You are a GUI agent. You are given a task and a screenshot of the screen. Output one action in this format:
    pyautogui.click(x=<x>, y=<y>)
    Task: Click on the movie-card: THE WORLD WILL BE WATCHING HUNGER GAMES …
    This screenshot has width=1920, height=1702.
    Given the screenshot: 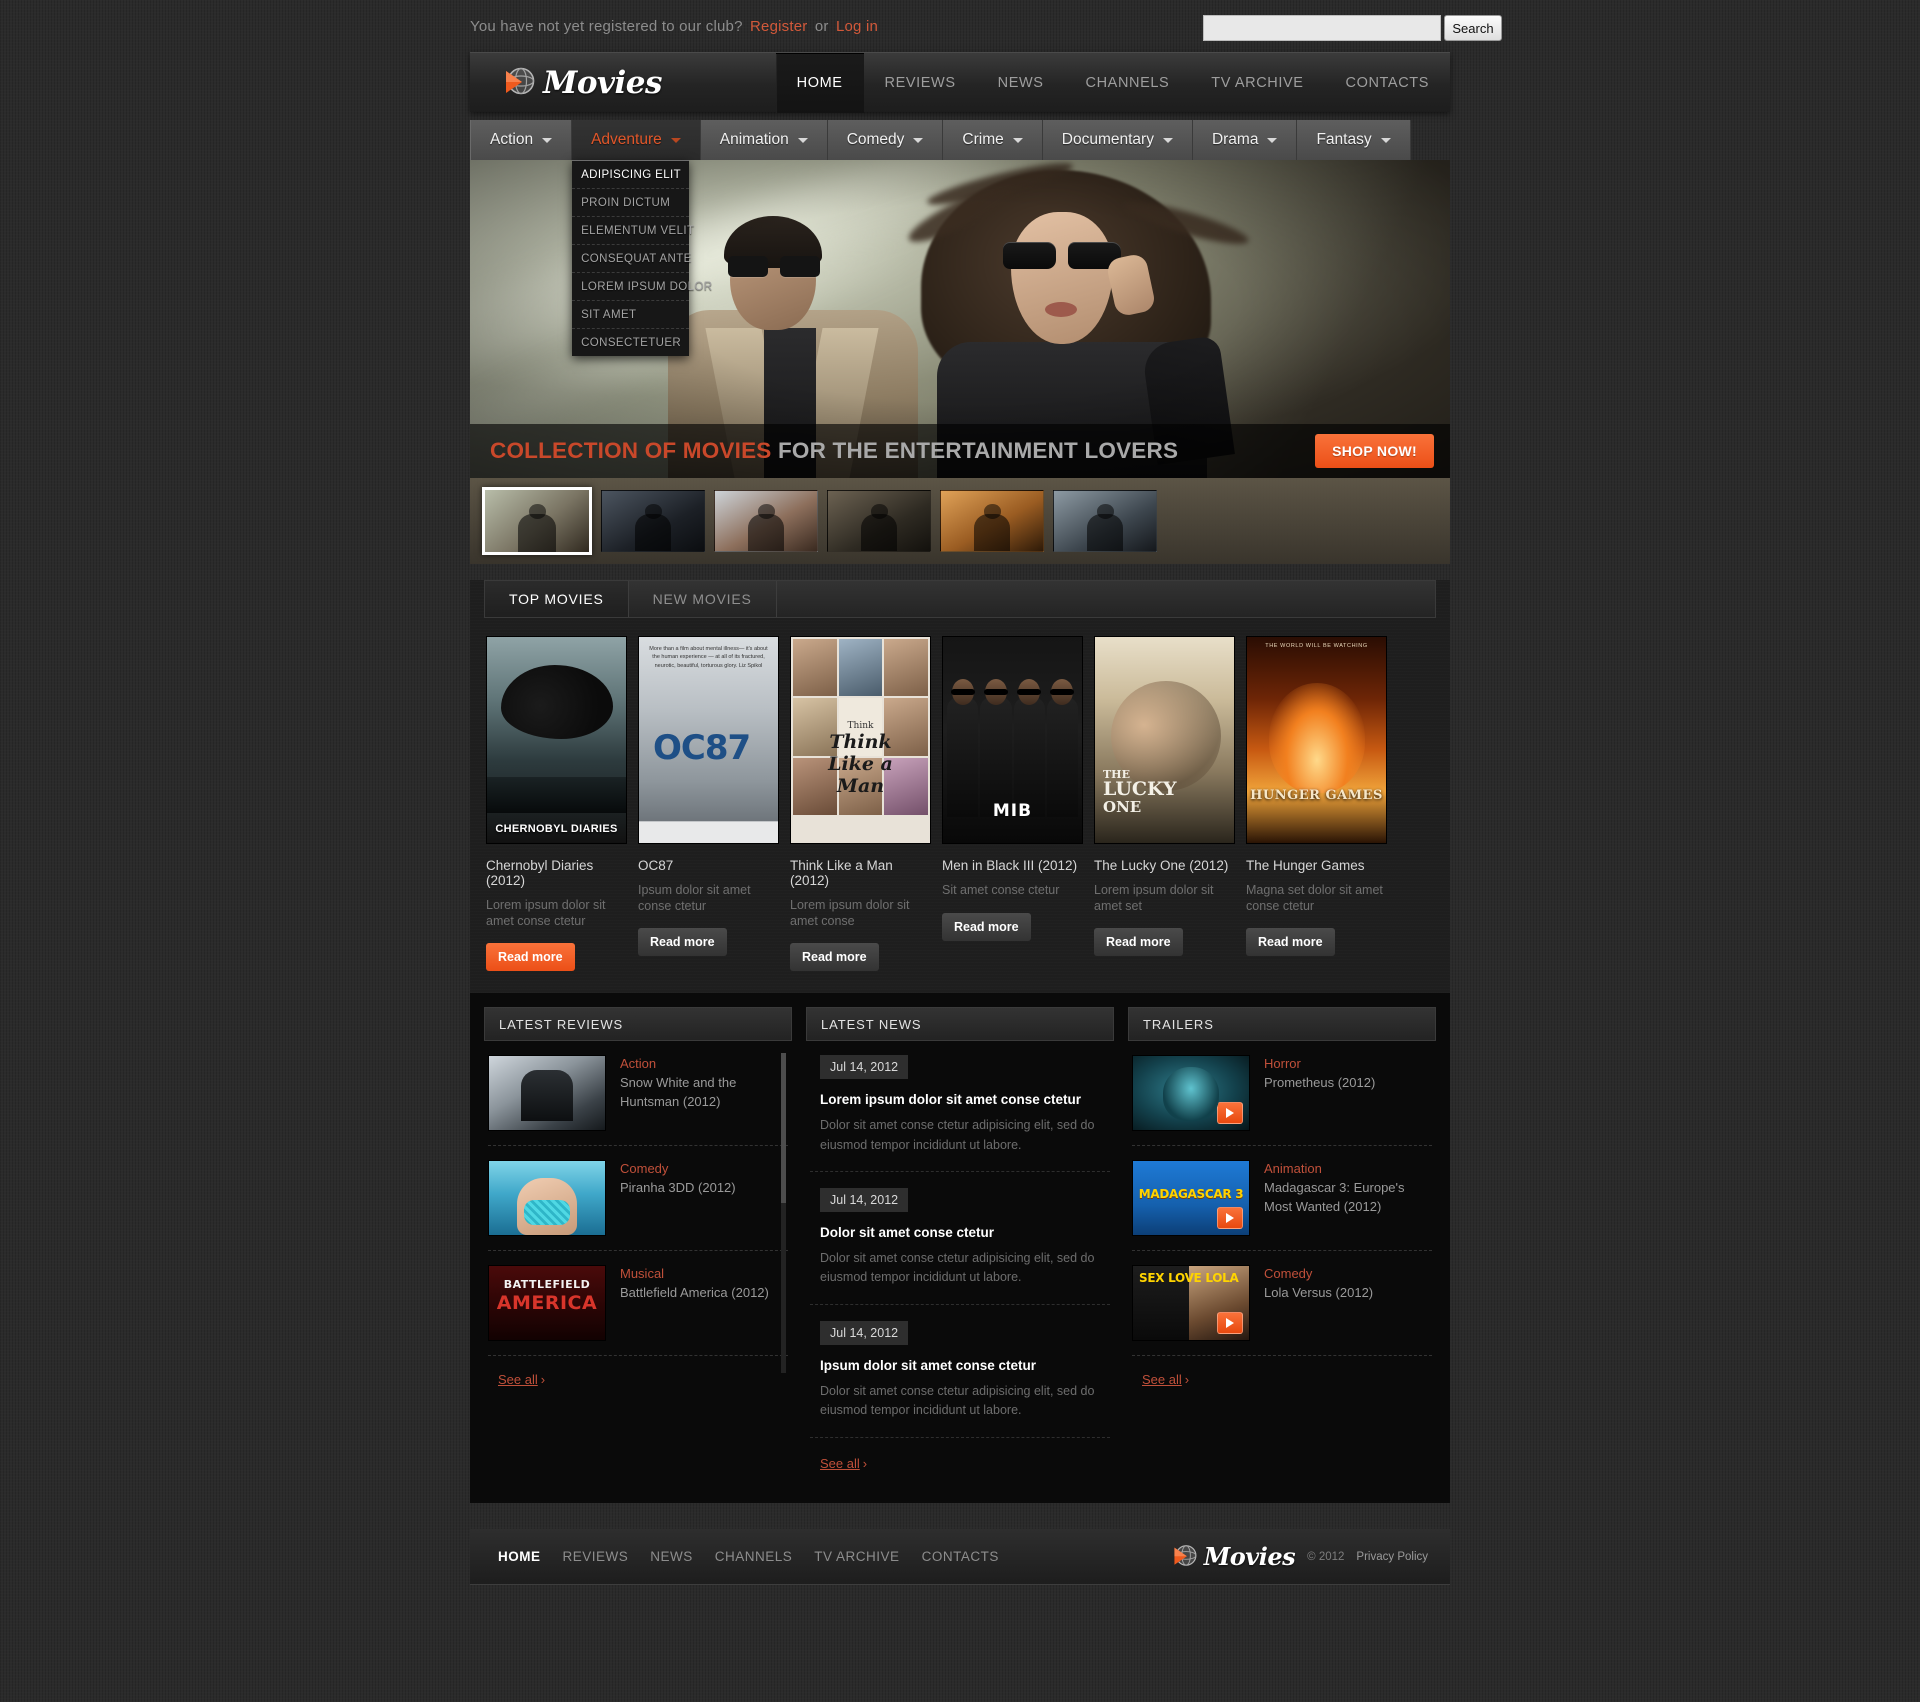 What is the action you would take?
    pyautogui.click(x=1316, y=803)
    